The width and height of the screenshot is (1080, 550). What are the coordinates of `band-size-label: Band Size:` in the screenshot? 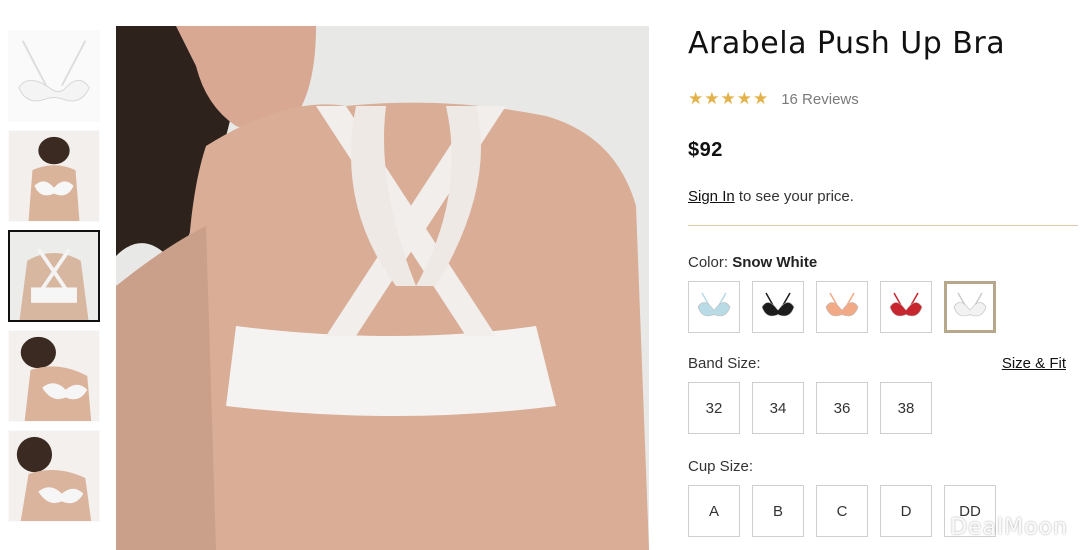 It's located at (724, 363).